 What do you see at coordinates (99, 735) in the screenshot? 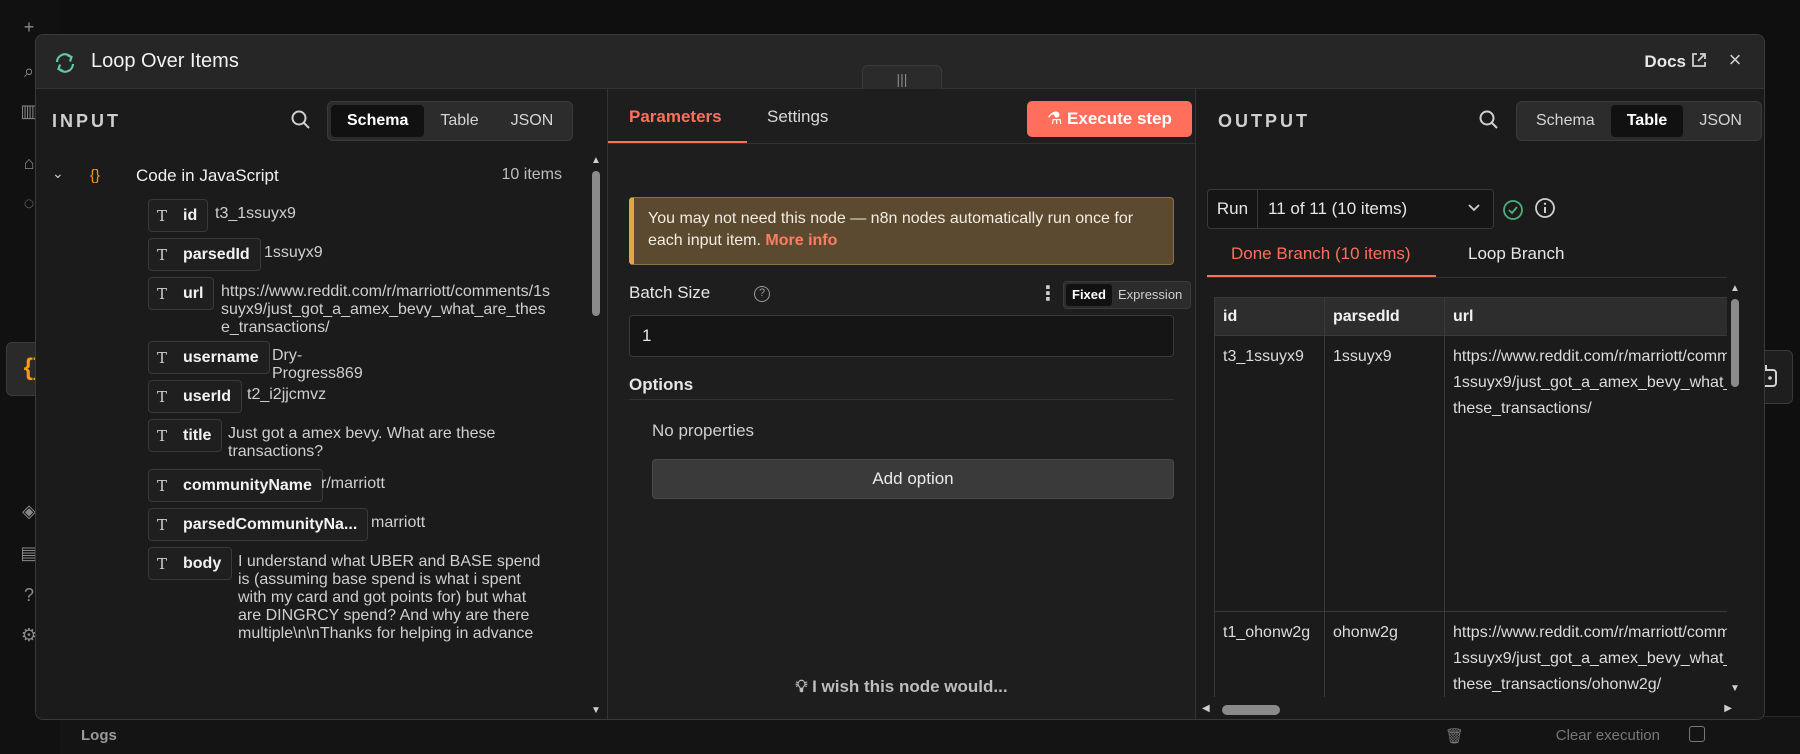
I see `logs-label: Logs` at bounding box center [99, 735].